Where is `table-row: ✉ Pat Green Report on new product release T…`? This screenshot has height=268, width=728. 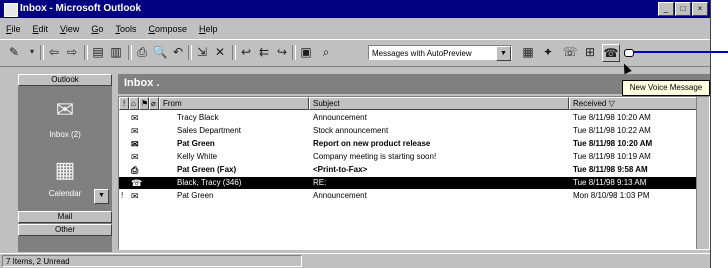 table-row: ✉ Pat Green Report on new product release T… is located at coordinates (414, 144).